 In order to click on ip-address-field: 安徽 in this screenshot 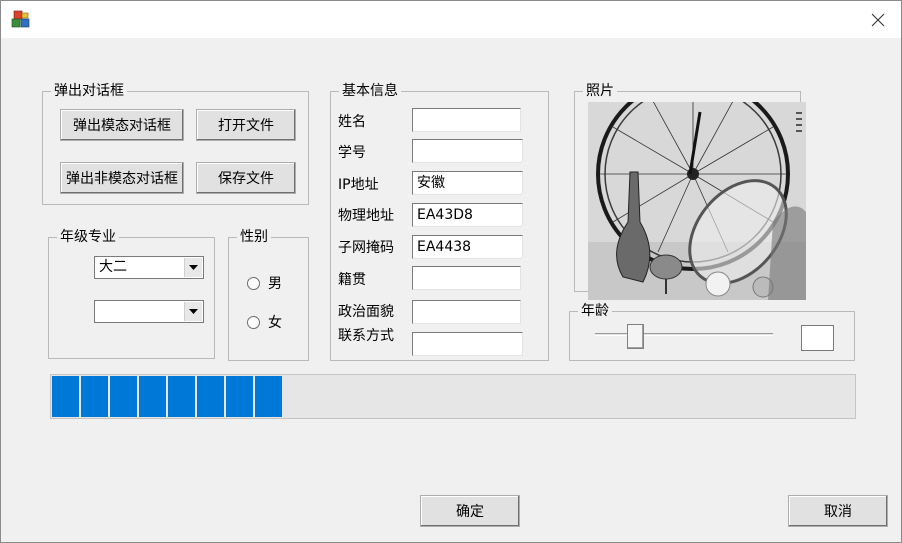, I will do `click(467, 183)`.